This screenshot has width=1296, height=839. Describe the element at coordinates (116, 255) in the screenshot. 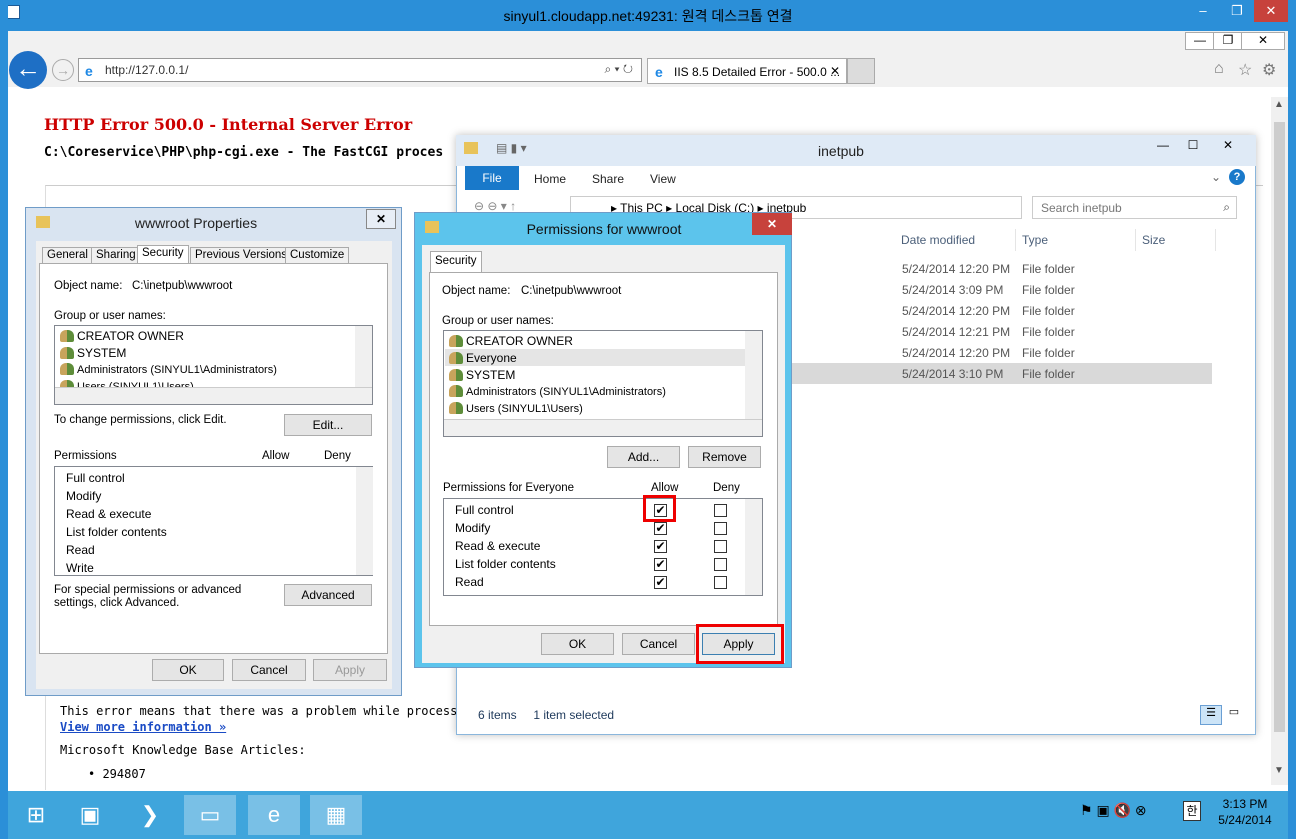

I see `tab-sharing: Sharing` at that location.